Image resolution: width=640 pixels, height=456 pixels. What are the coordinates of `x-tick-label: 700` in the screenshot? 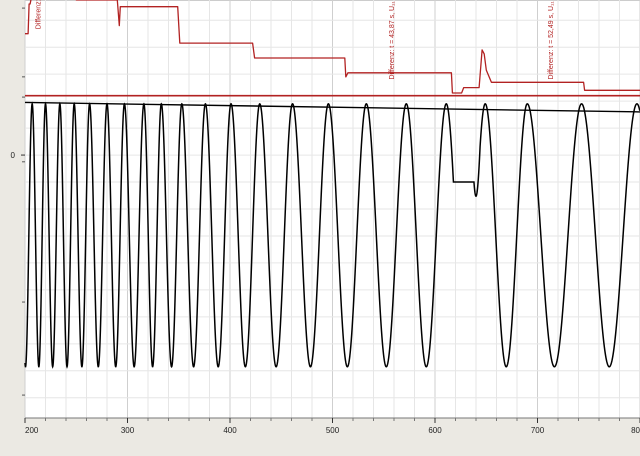 It's located at (538, 430).